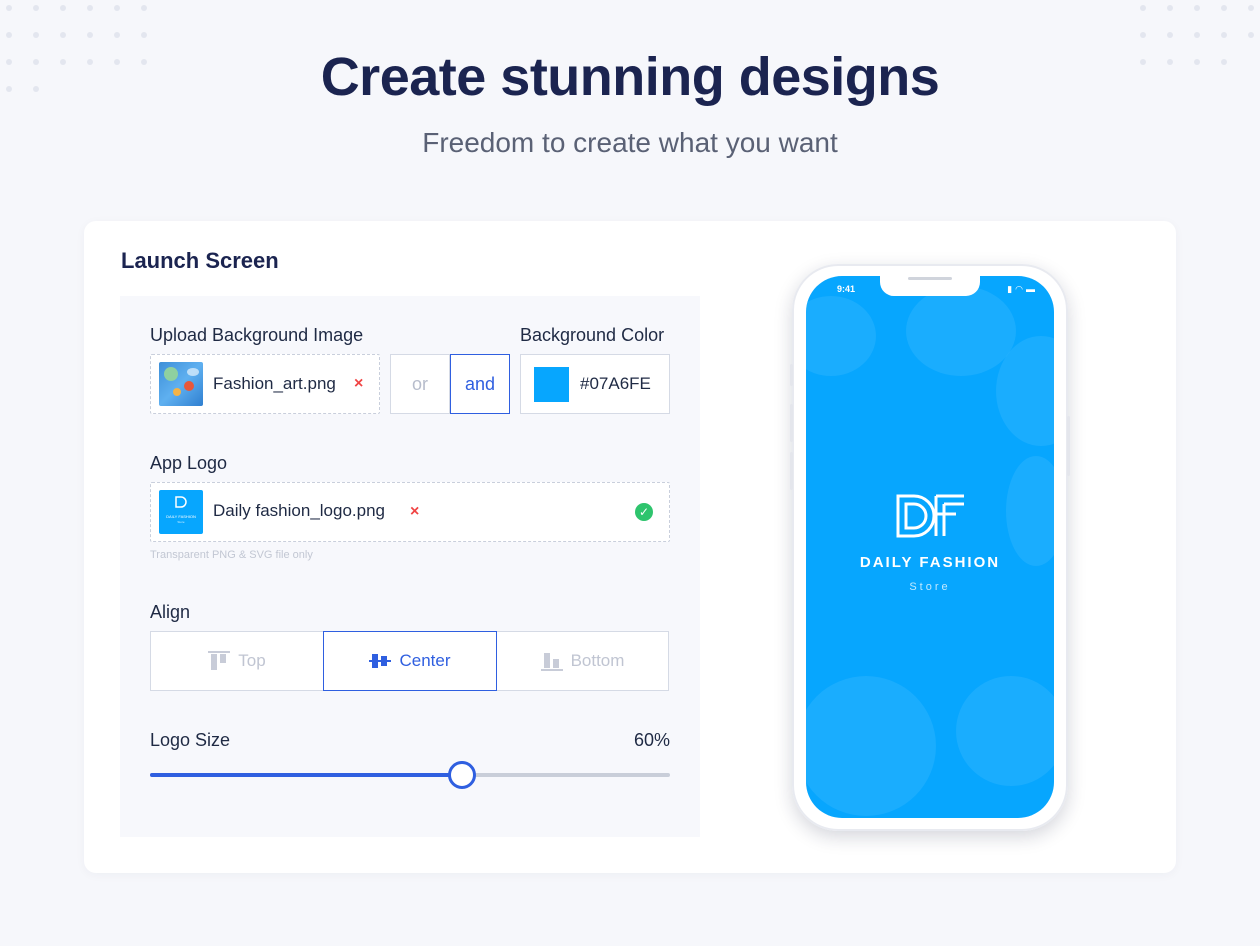  I want to click on remove-logo-icon: ×, so click(414, 512).